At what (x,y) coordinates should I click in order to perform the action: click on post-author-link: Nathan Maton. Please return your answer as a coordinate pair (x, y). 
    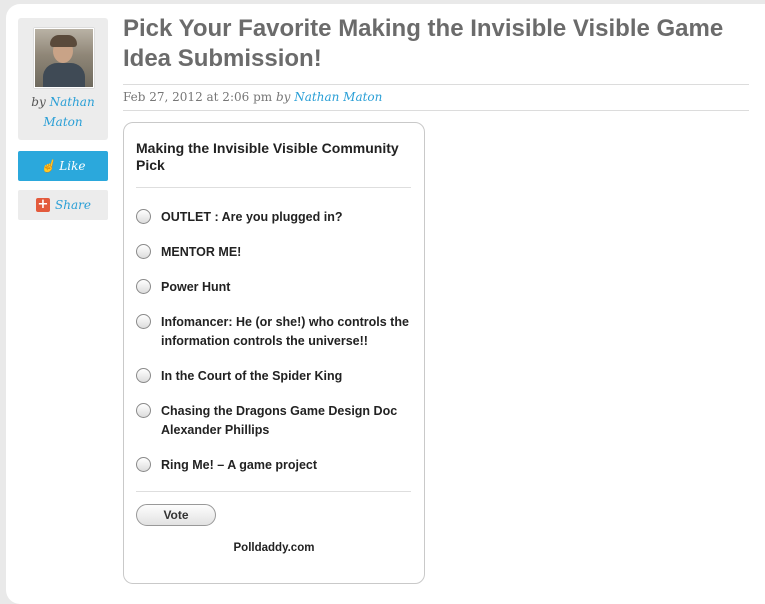
    Looking at the image, I should click on (338, 97).